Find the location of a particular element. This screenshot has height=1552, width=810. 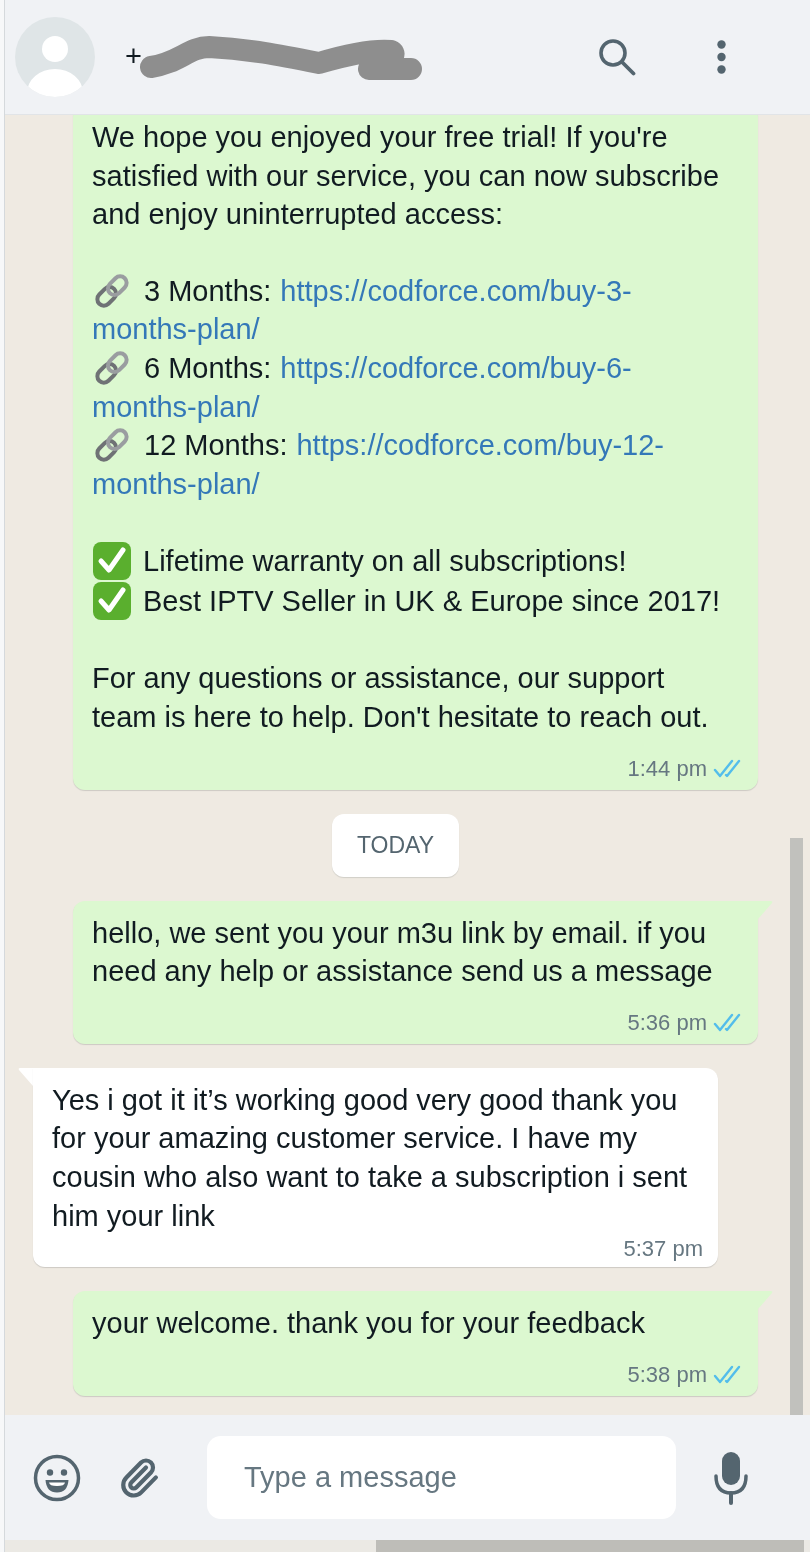

message-time: 1:44 pm is located at coordinates (667, 769).